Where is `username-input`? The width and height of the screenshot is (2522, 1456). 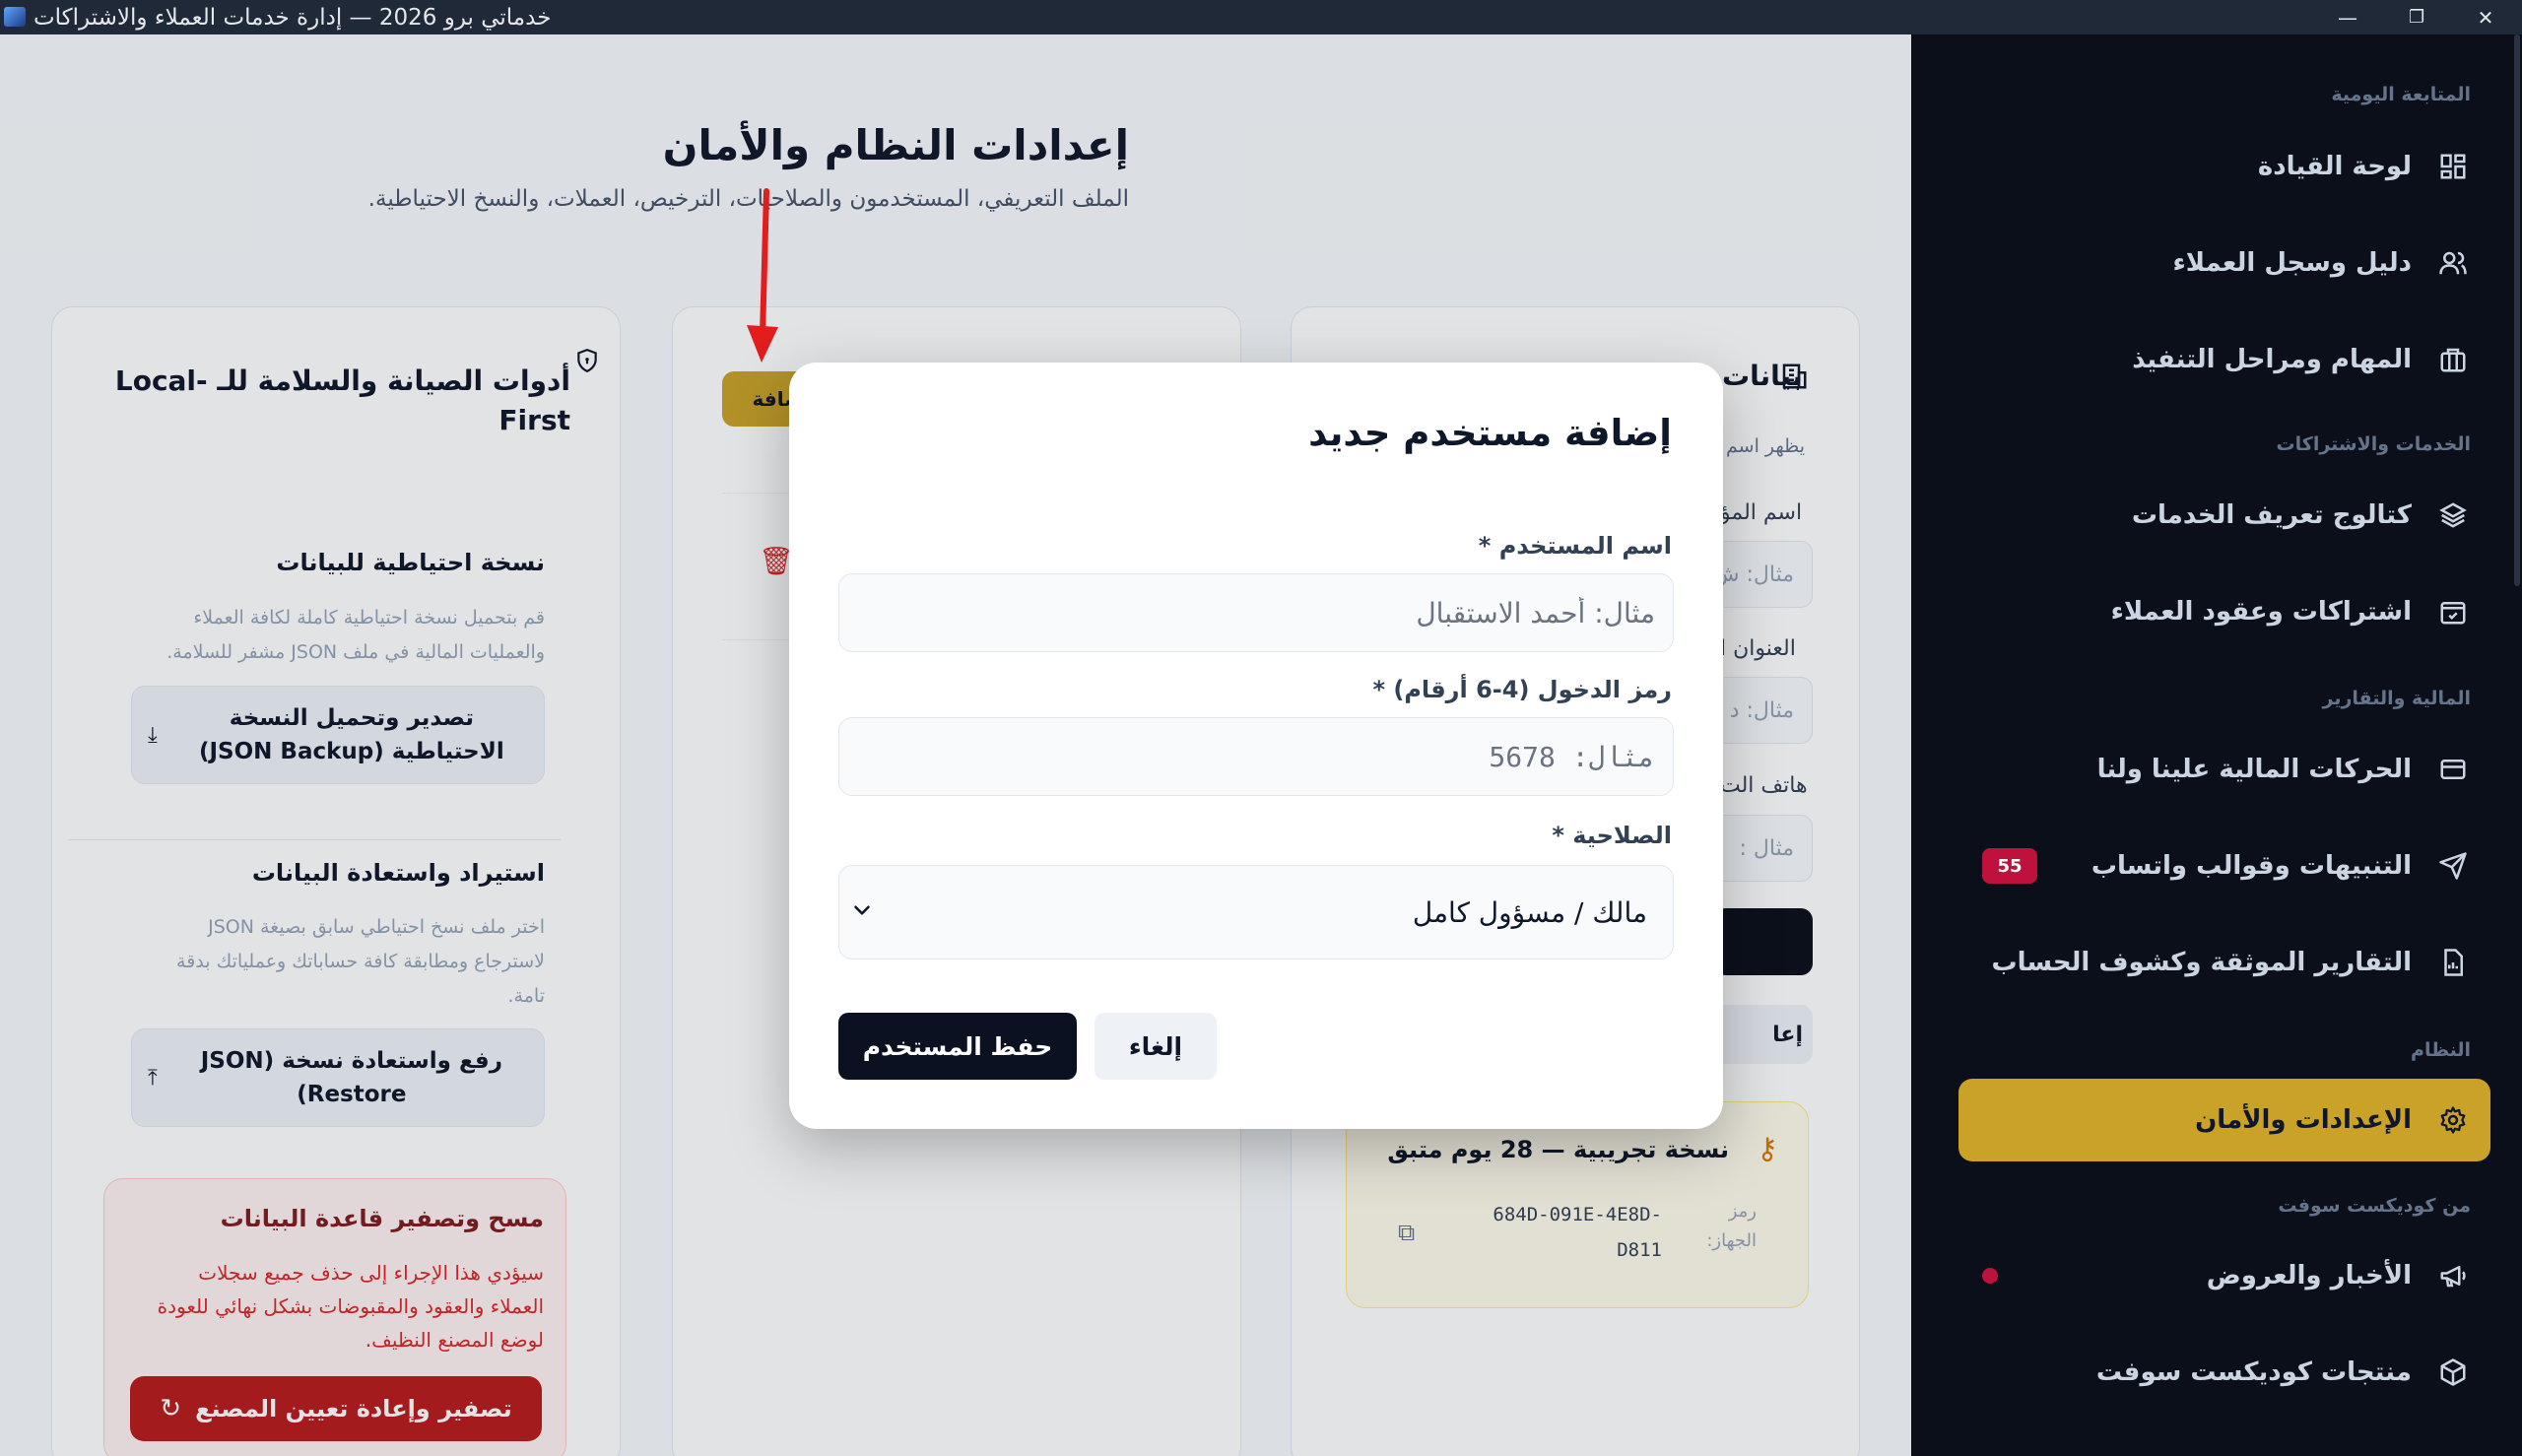 username-input is located at coordinates (1256, 612).